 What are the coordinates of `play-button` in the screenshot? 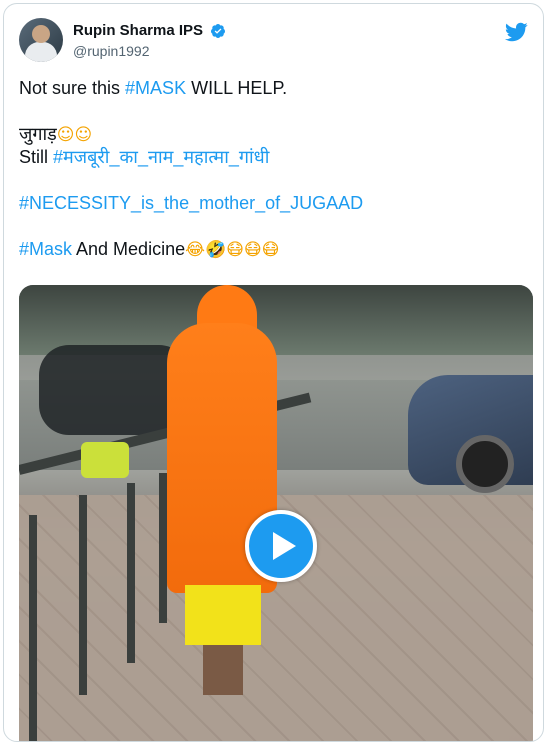 It's located at (281, 546).